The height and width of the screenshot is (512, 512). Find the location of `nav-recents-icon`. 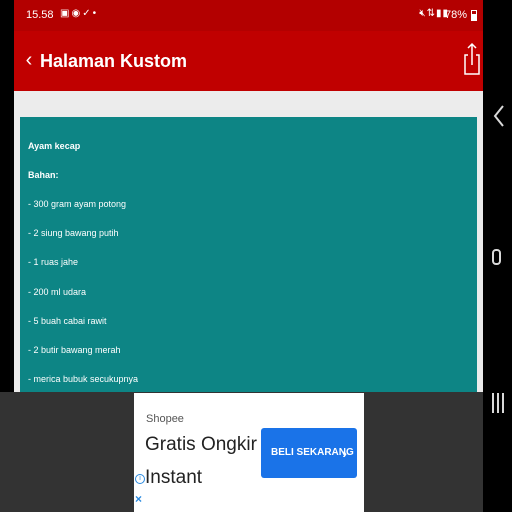

nav-recents-icon is located at coordinates (498, 403).